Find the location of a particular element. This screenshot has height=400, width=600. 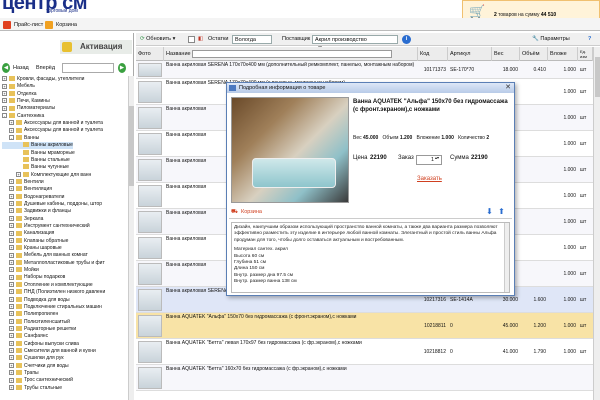

name-filter-input is located at coordinates (292, 54).